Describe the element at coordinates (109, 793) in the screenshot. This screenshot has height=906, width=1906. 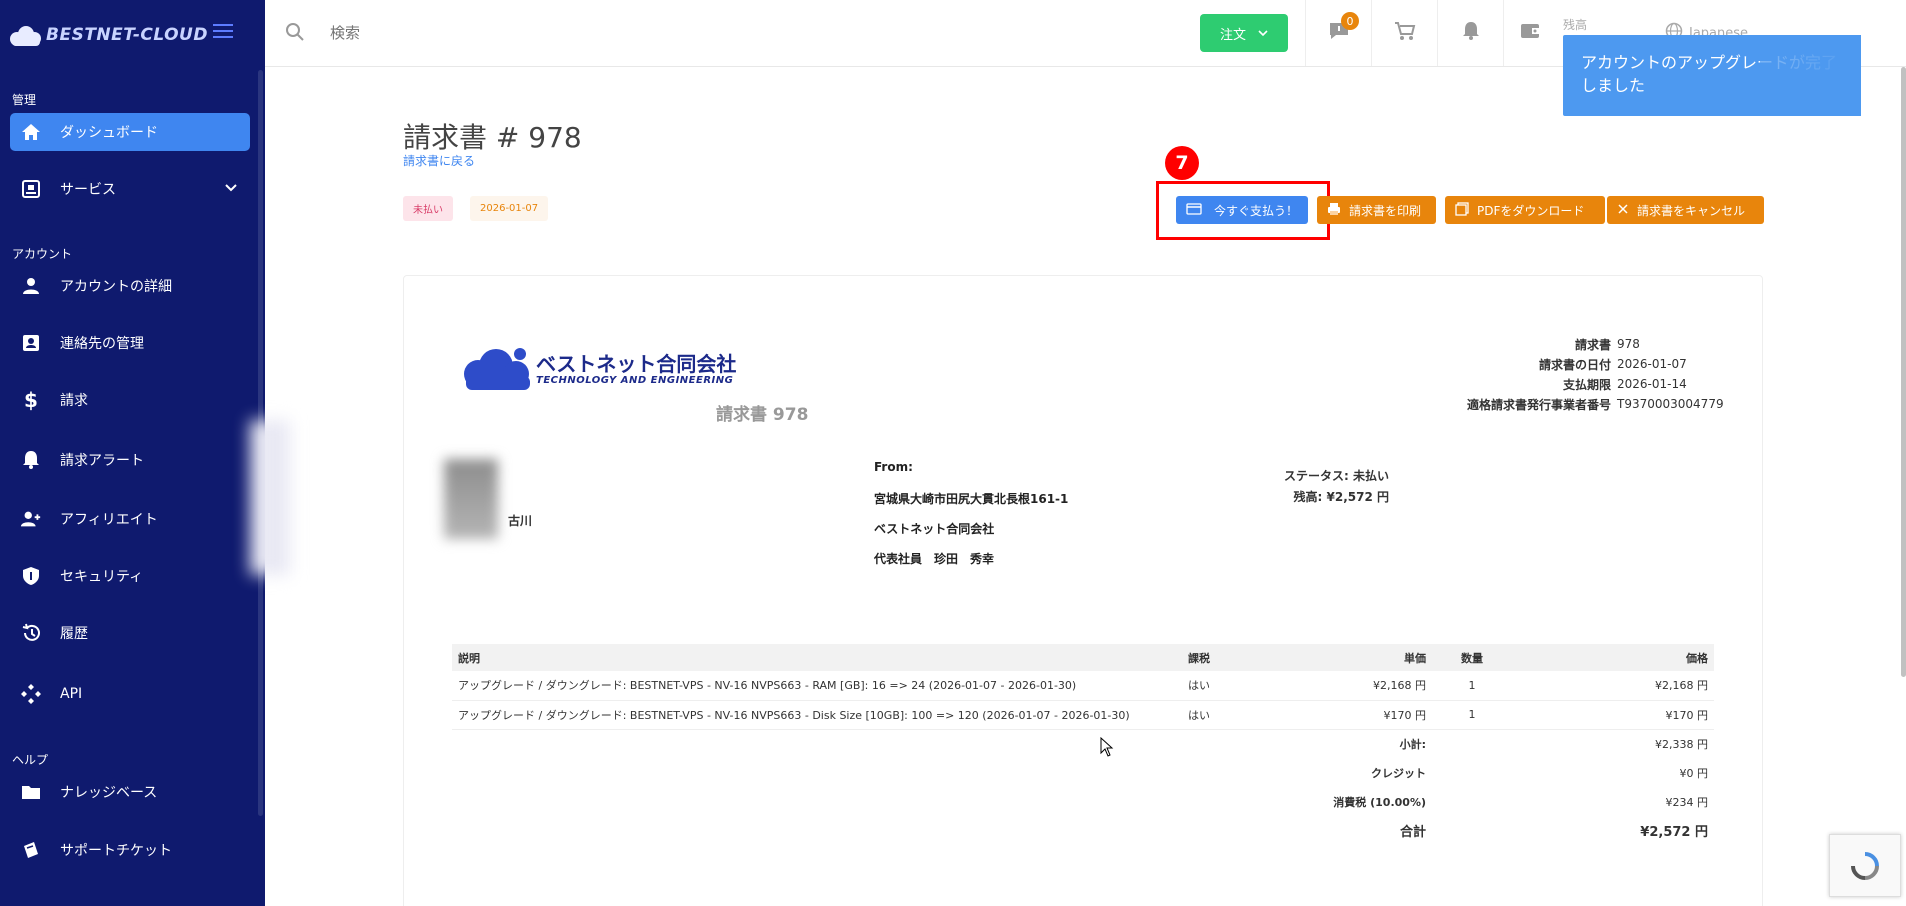
I see `sidebar-item-label: ナレッジベース` at that location.